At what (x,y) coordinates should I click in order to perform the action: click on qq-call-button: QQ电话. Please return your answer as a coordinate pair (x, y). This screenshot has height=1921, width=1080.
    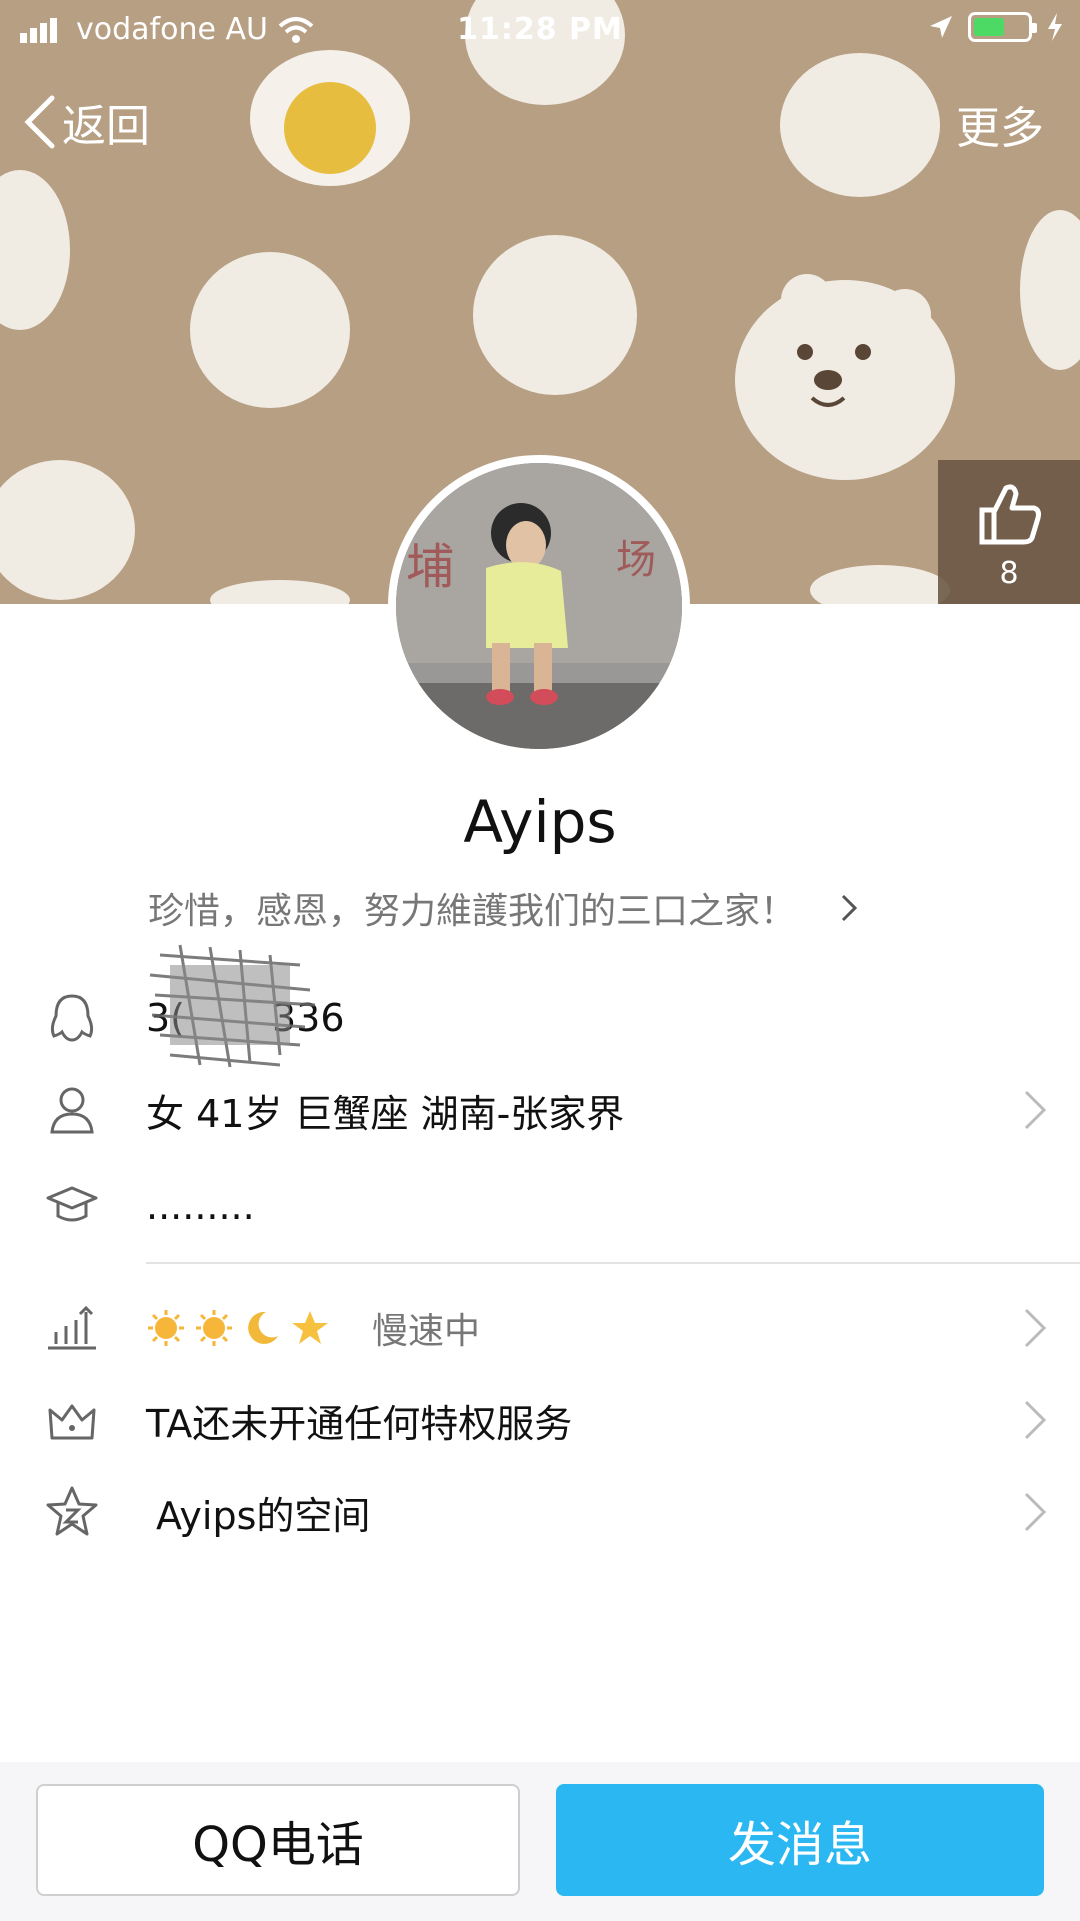
    Looking at the image, I should click on (278, 1840).